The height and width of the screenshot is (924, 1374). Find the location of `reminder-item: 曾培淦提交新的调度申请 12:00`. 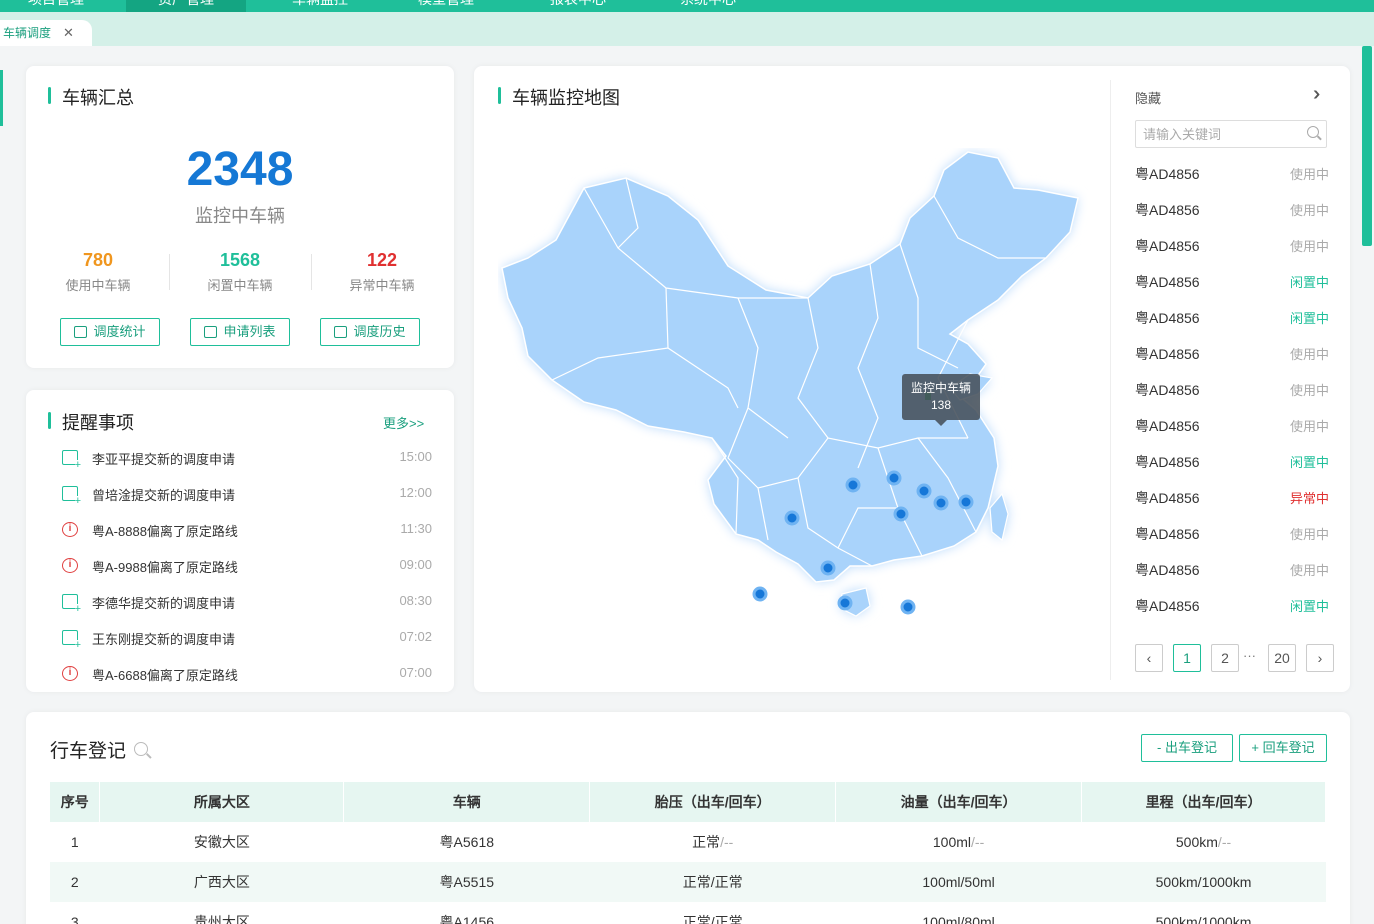

reminder-item: 曾培淦提交新的调度申请 12:00 is located at coordinates (247, 495).